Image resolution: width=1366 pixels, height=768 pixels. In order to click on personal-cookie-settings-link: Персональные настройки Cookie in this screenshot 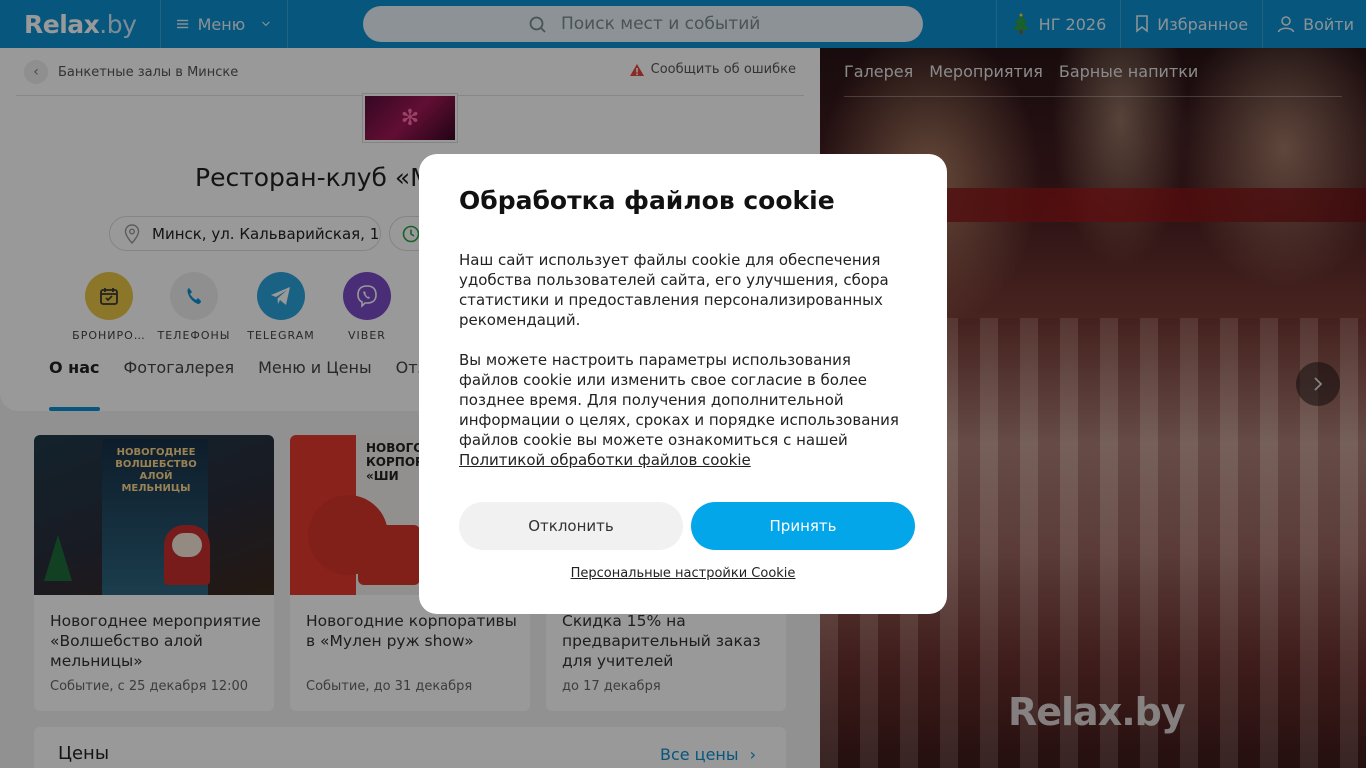, I will do `click(683, 573)`.